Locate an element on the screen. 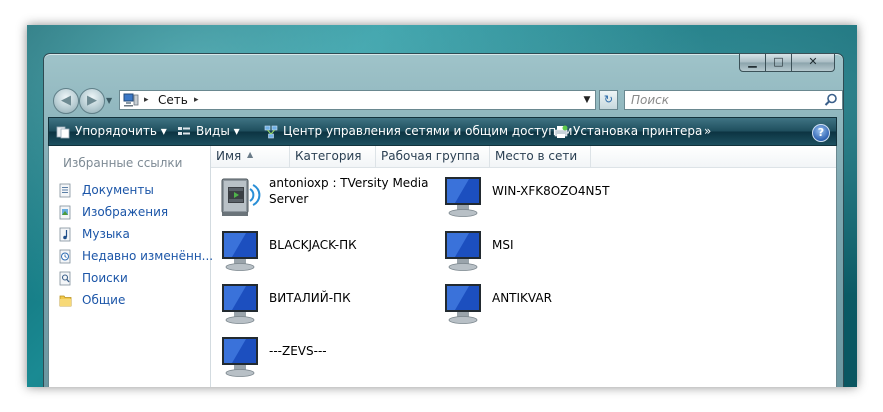 This screenshot has width=883, height=412. search-icon is located at coordinates (831, 100).